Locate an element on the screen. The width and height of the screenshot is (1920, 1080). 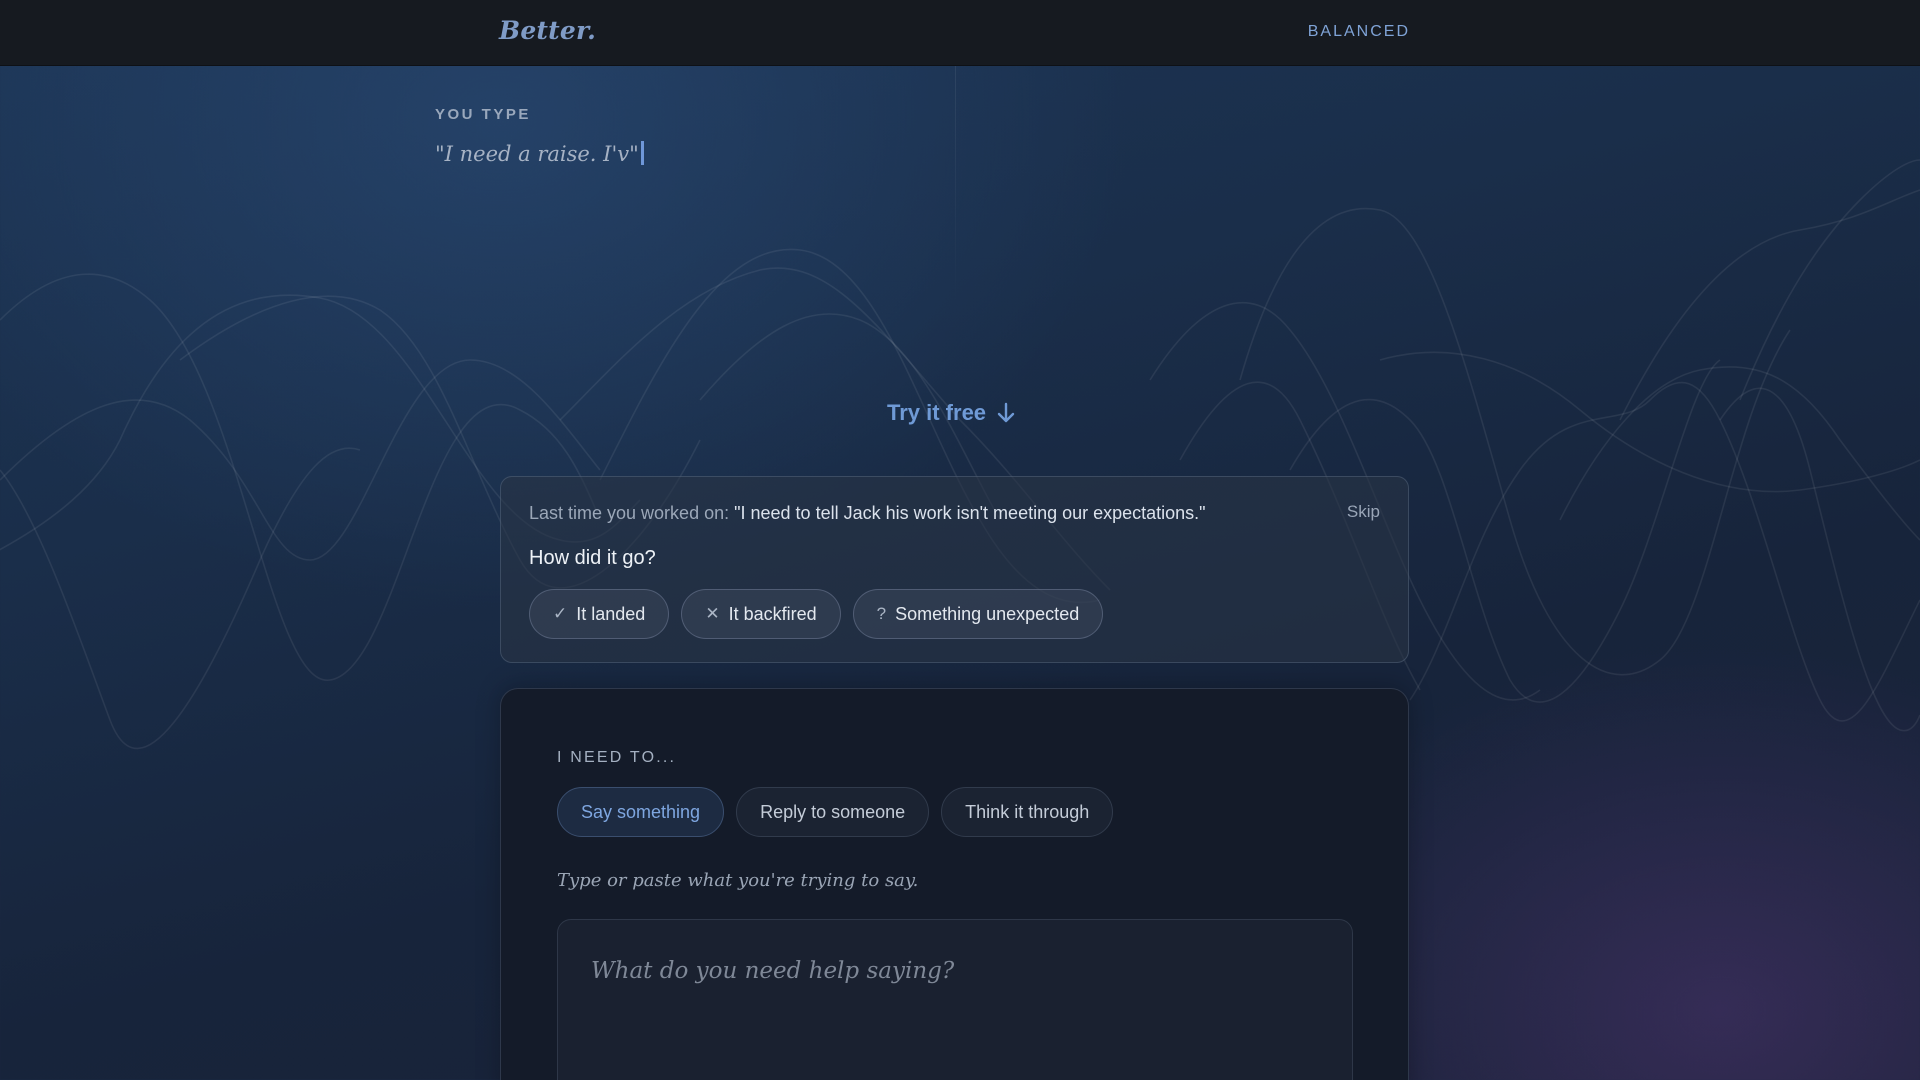
logo: Better. is located at coordinates (547, 30).